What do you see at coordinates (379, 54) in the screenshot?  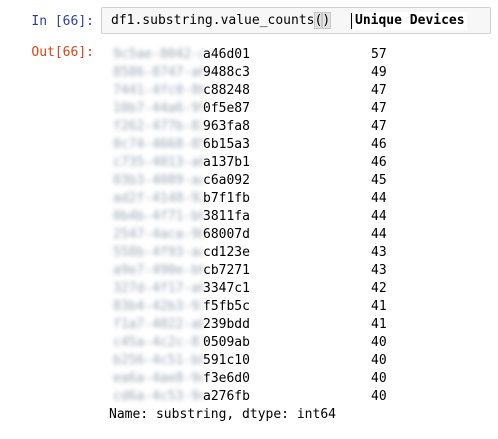 I see `count-value: 57` at bounding box center [379, 54].